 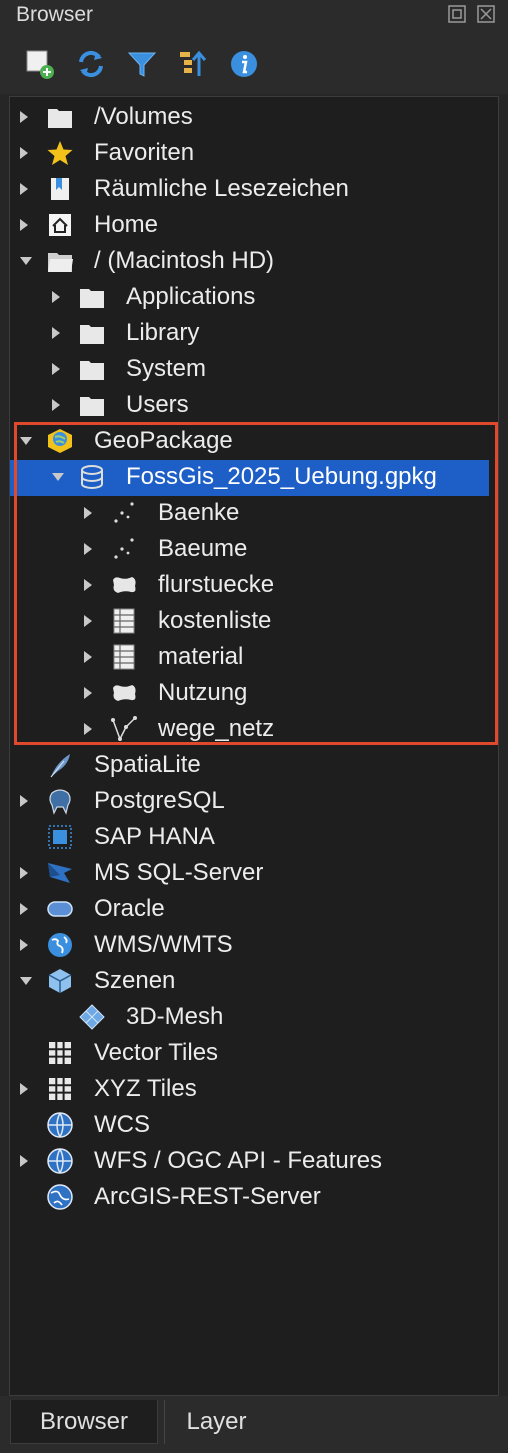 What do you see at coordinates (254, 225) in the screenshot?
I see `tree-item: Home` at bounding box center [254, 225].